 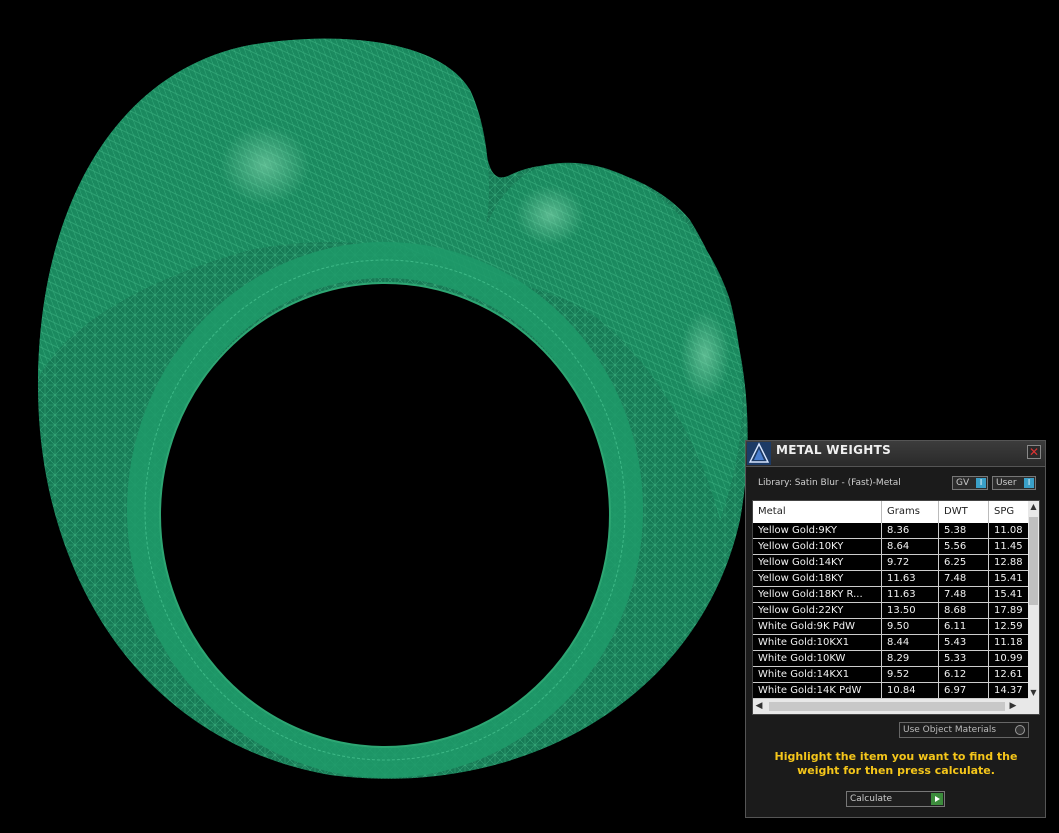 I want to click on table-row: White Gold:14K PdW 10.84 6.97 14.37, so click(x=891, y=691).